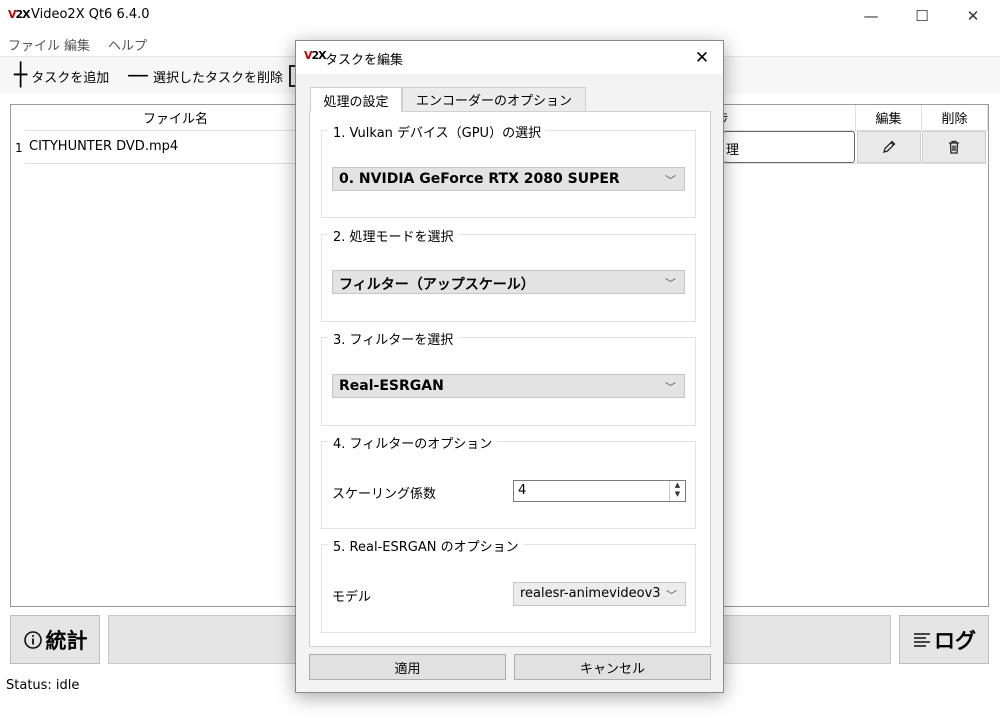  I want to click on dialog-close-icon: ✕, so click(702, 57).